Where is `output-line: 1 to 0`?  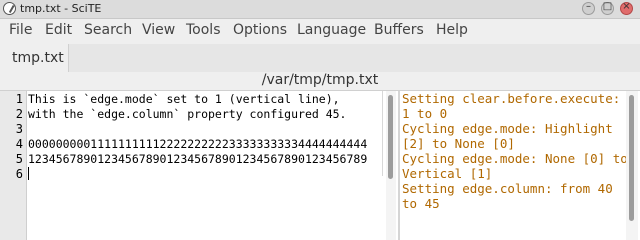 output-line: 1 to 0 is located at coordinates (425, 113).